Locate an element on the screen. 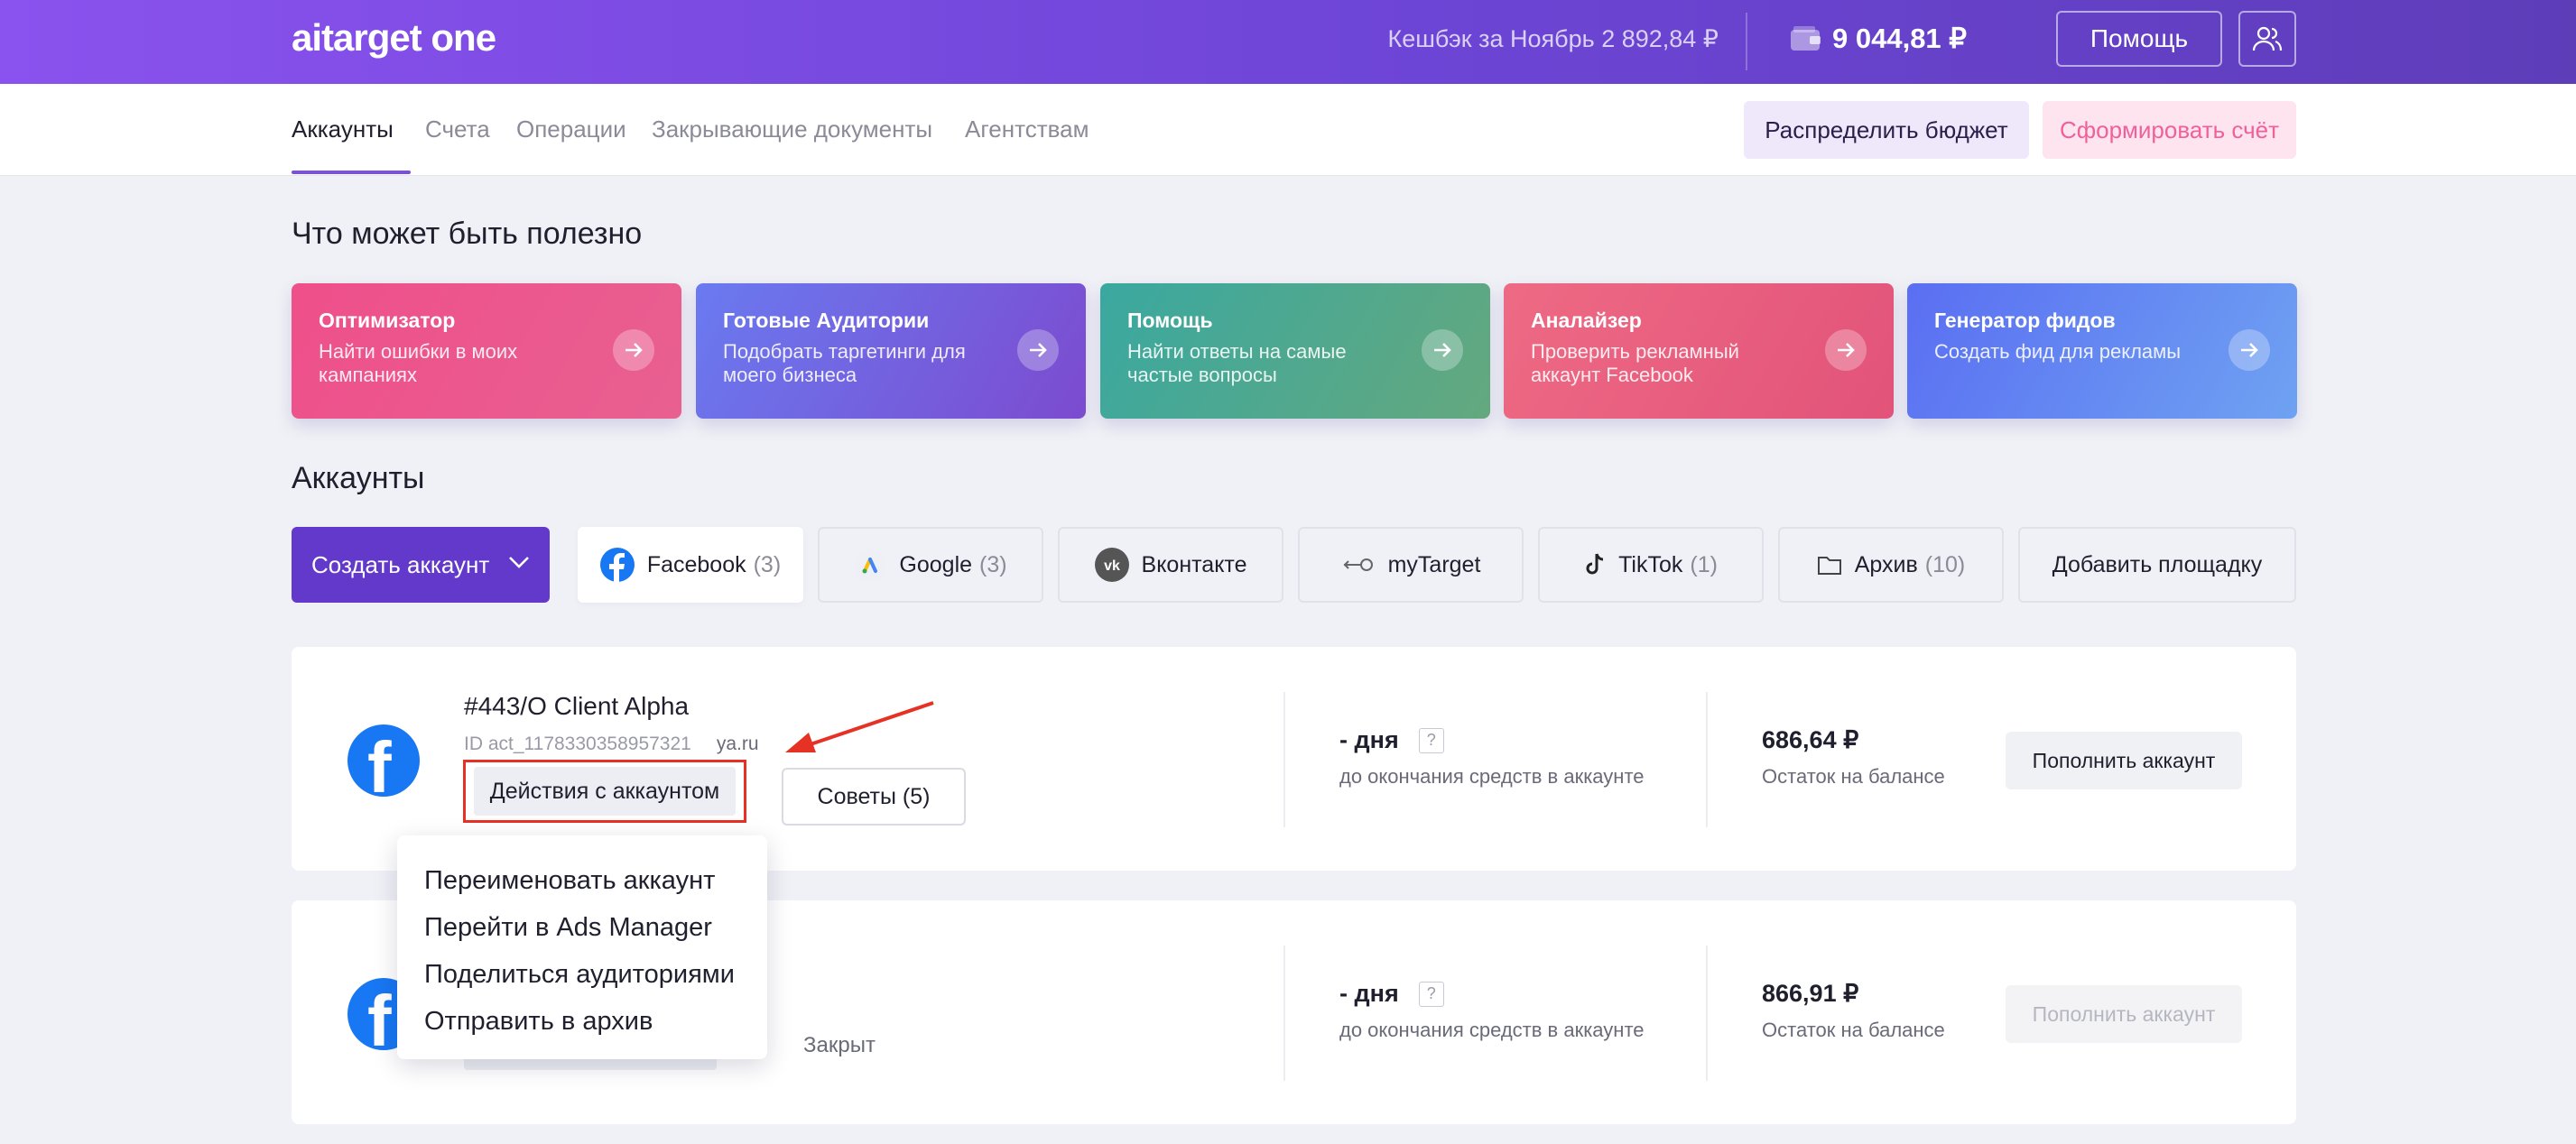  balance-value: 866,91 ₽ is located at coordinates (1810, 993).